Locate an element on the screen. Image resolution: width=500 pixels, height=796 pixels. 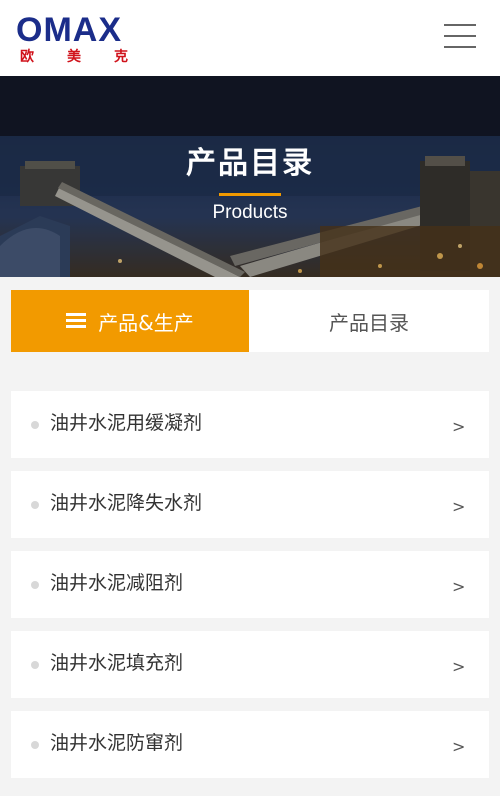
logo-wordmark: OMAX is located at coordinates (69, 30).